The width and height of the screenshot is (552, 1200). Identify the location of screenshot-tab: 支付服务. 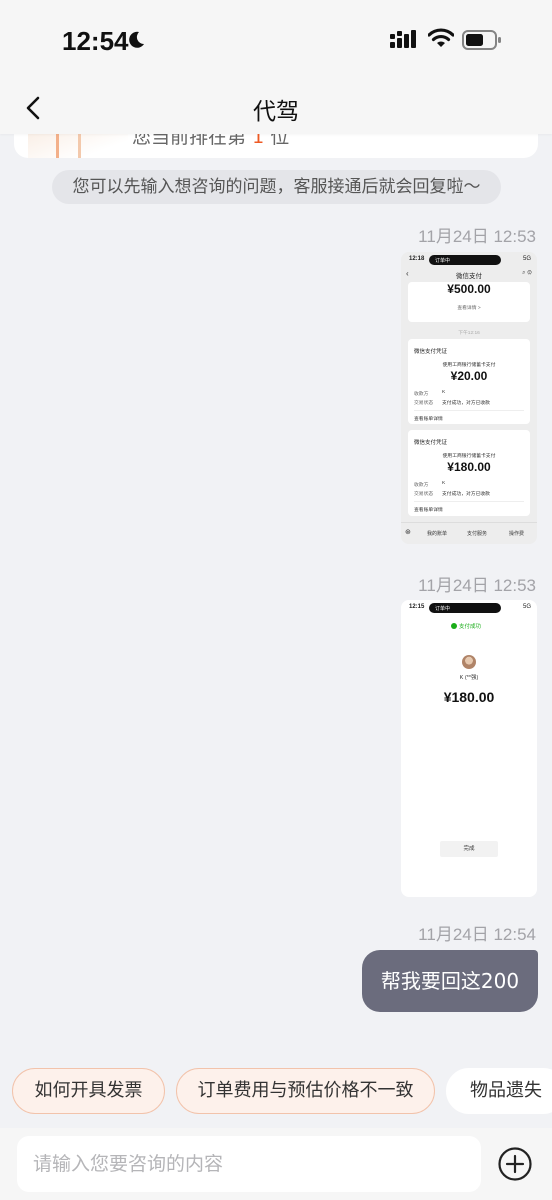
(477, 534).